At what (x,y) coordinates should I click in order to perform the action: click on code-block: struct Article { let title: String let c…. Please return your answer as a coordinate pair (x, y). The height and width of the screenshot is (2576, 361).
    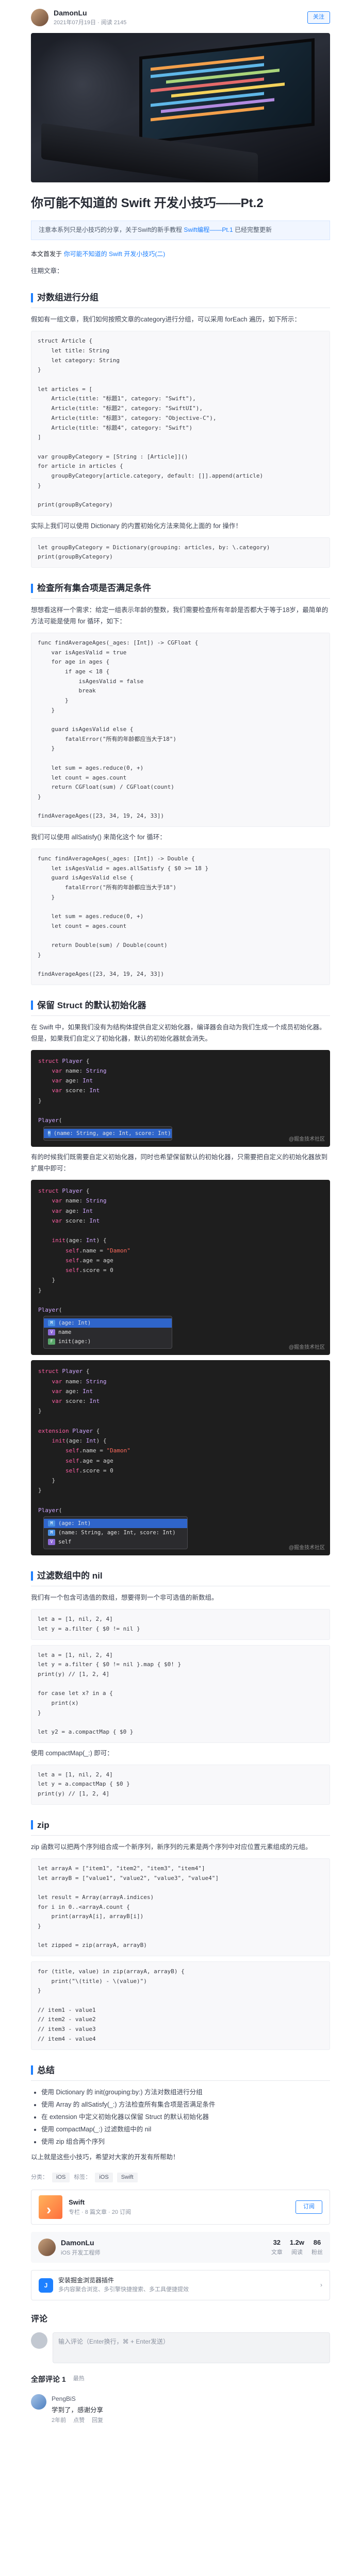
    Looking at the image, I should click on (180, 423).